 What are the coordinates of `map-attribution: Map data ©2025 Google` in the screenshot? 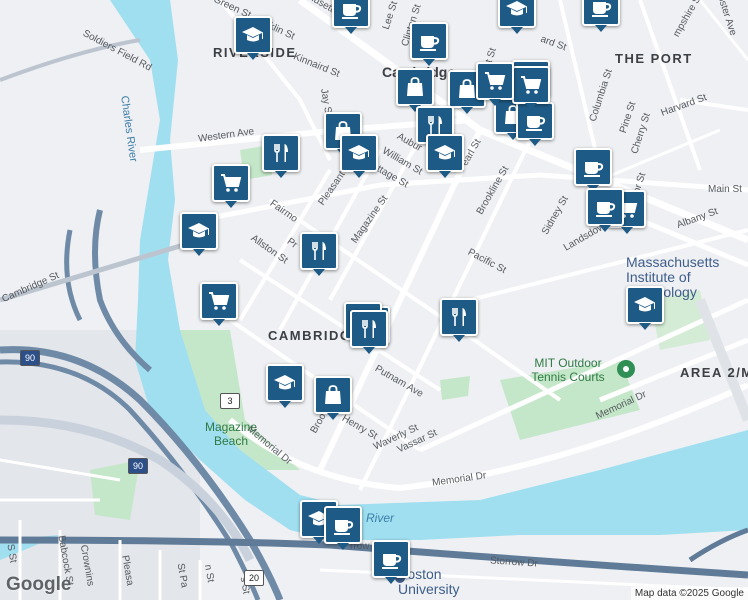 It's located at (689, 593).